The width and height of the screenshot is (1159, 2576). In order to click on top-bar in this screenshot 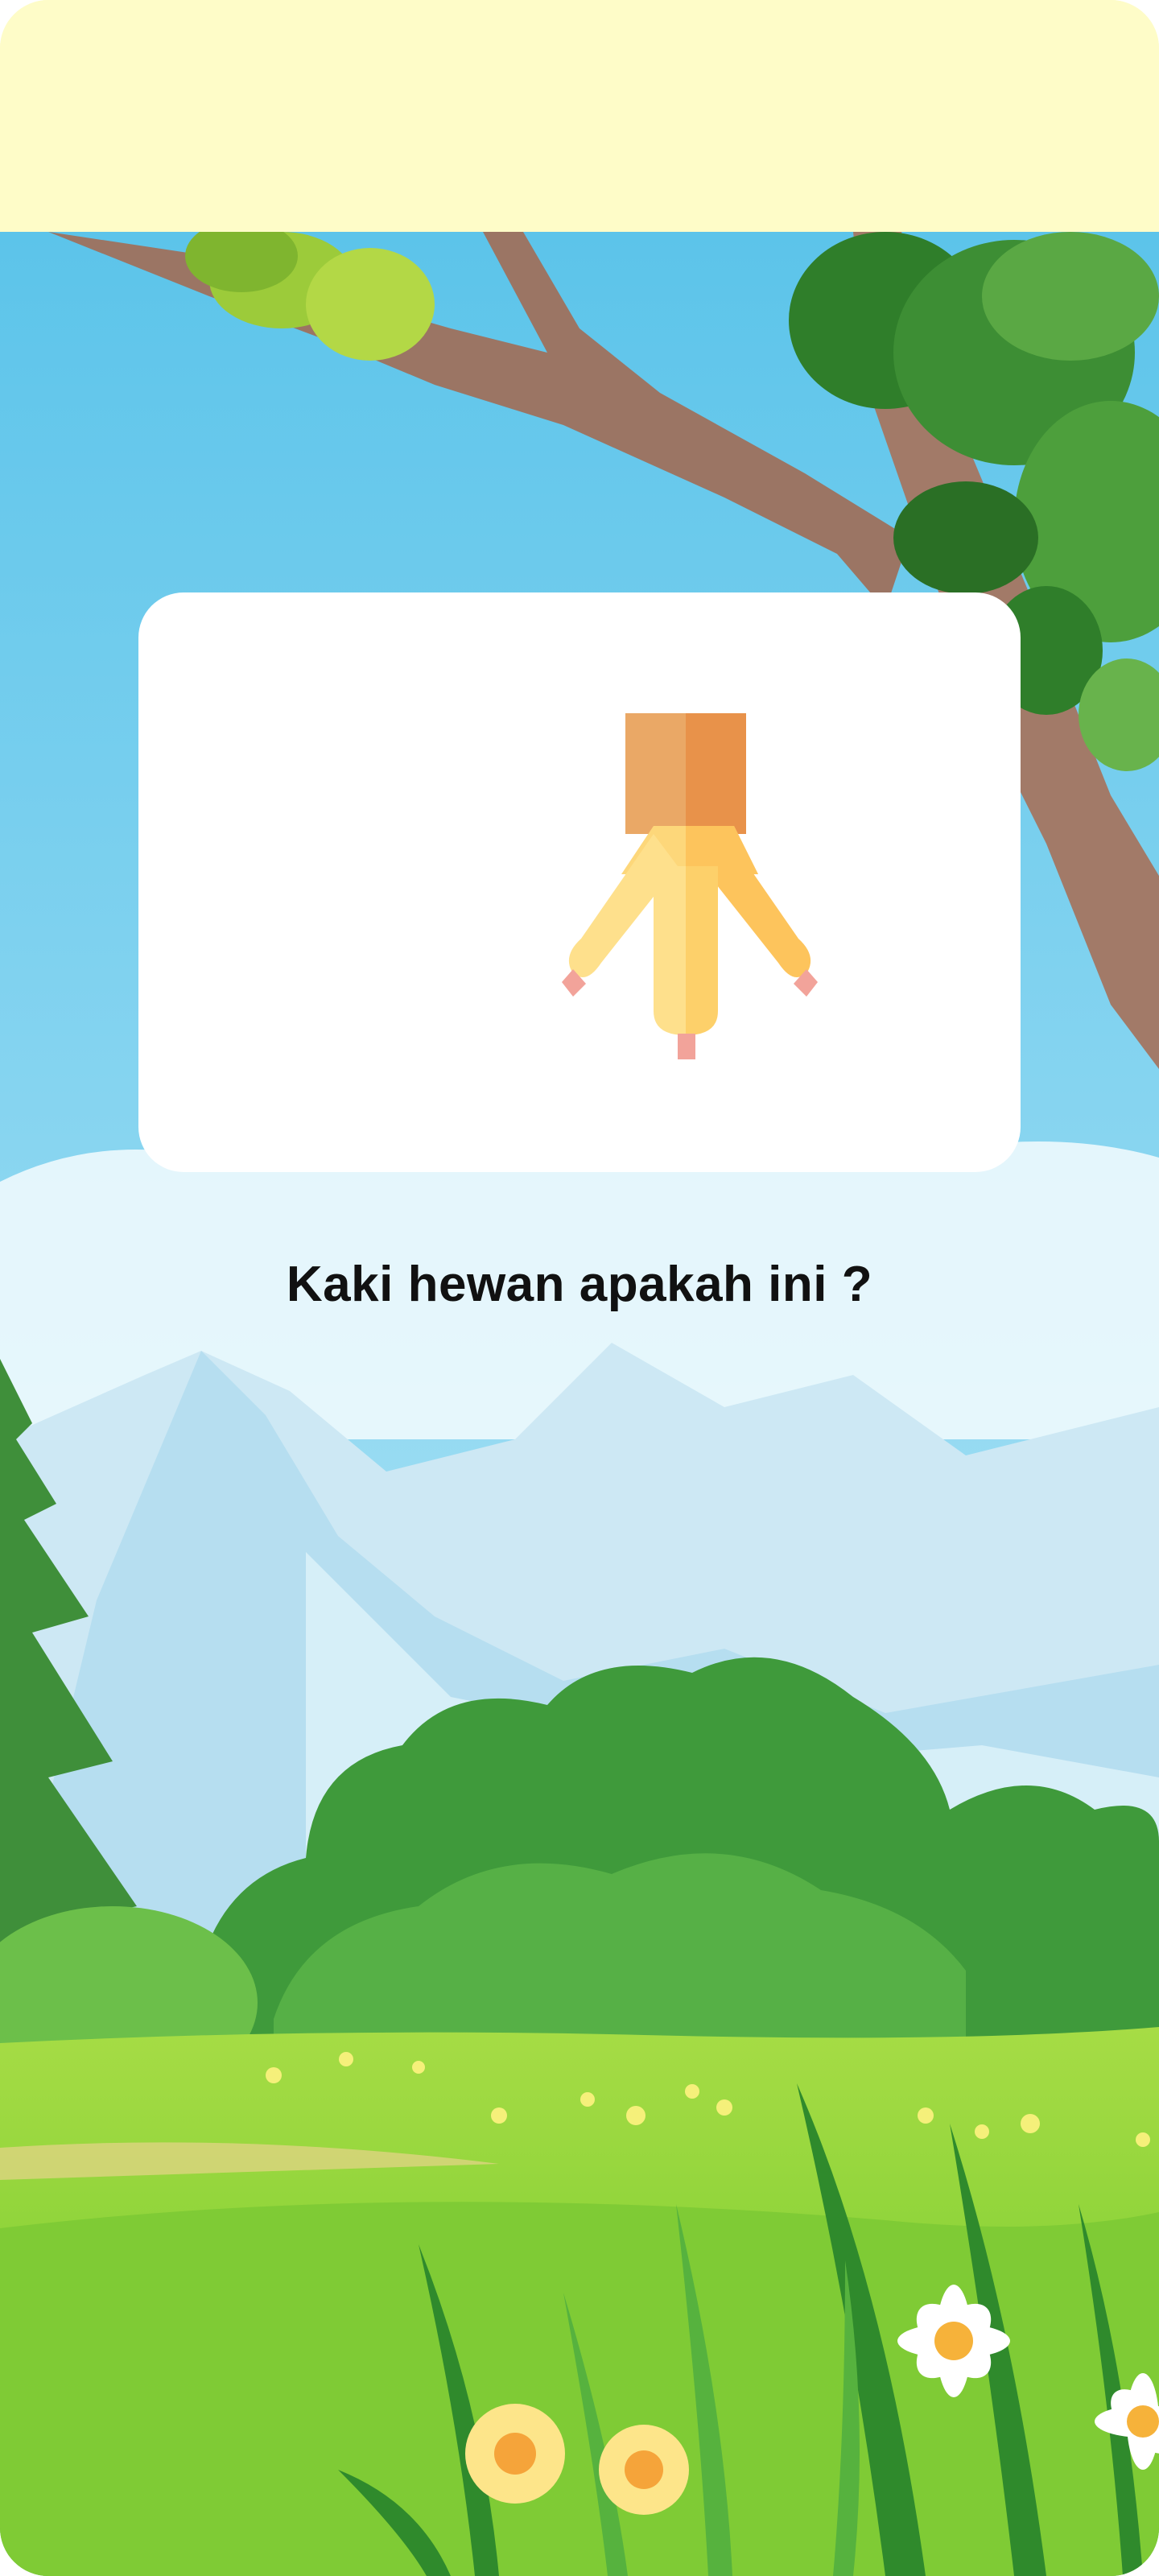, I will do `click(579, 116)`.